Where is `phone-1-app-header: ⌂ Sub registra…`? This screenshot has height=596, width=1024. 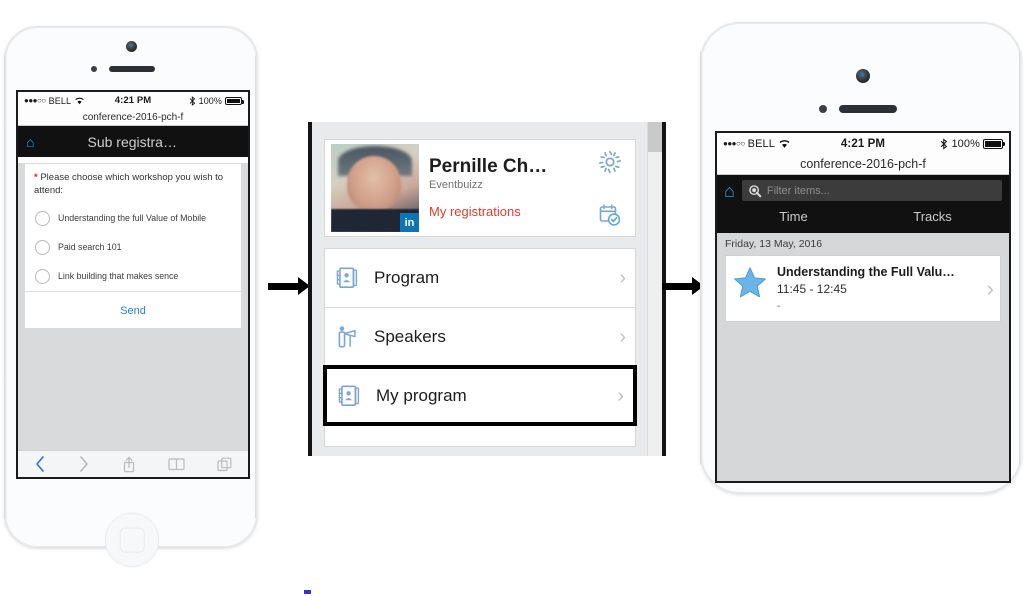 phone-1-app-header: ⌂ Sub registra… is located at coordinates (133, 141).